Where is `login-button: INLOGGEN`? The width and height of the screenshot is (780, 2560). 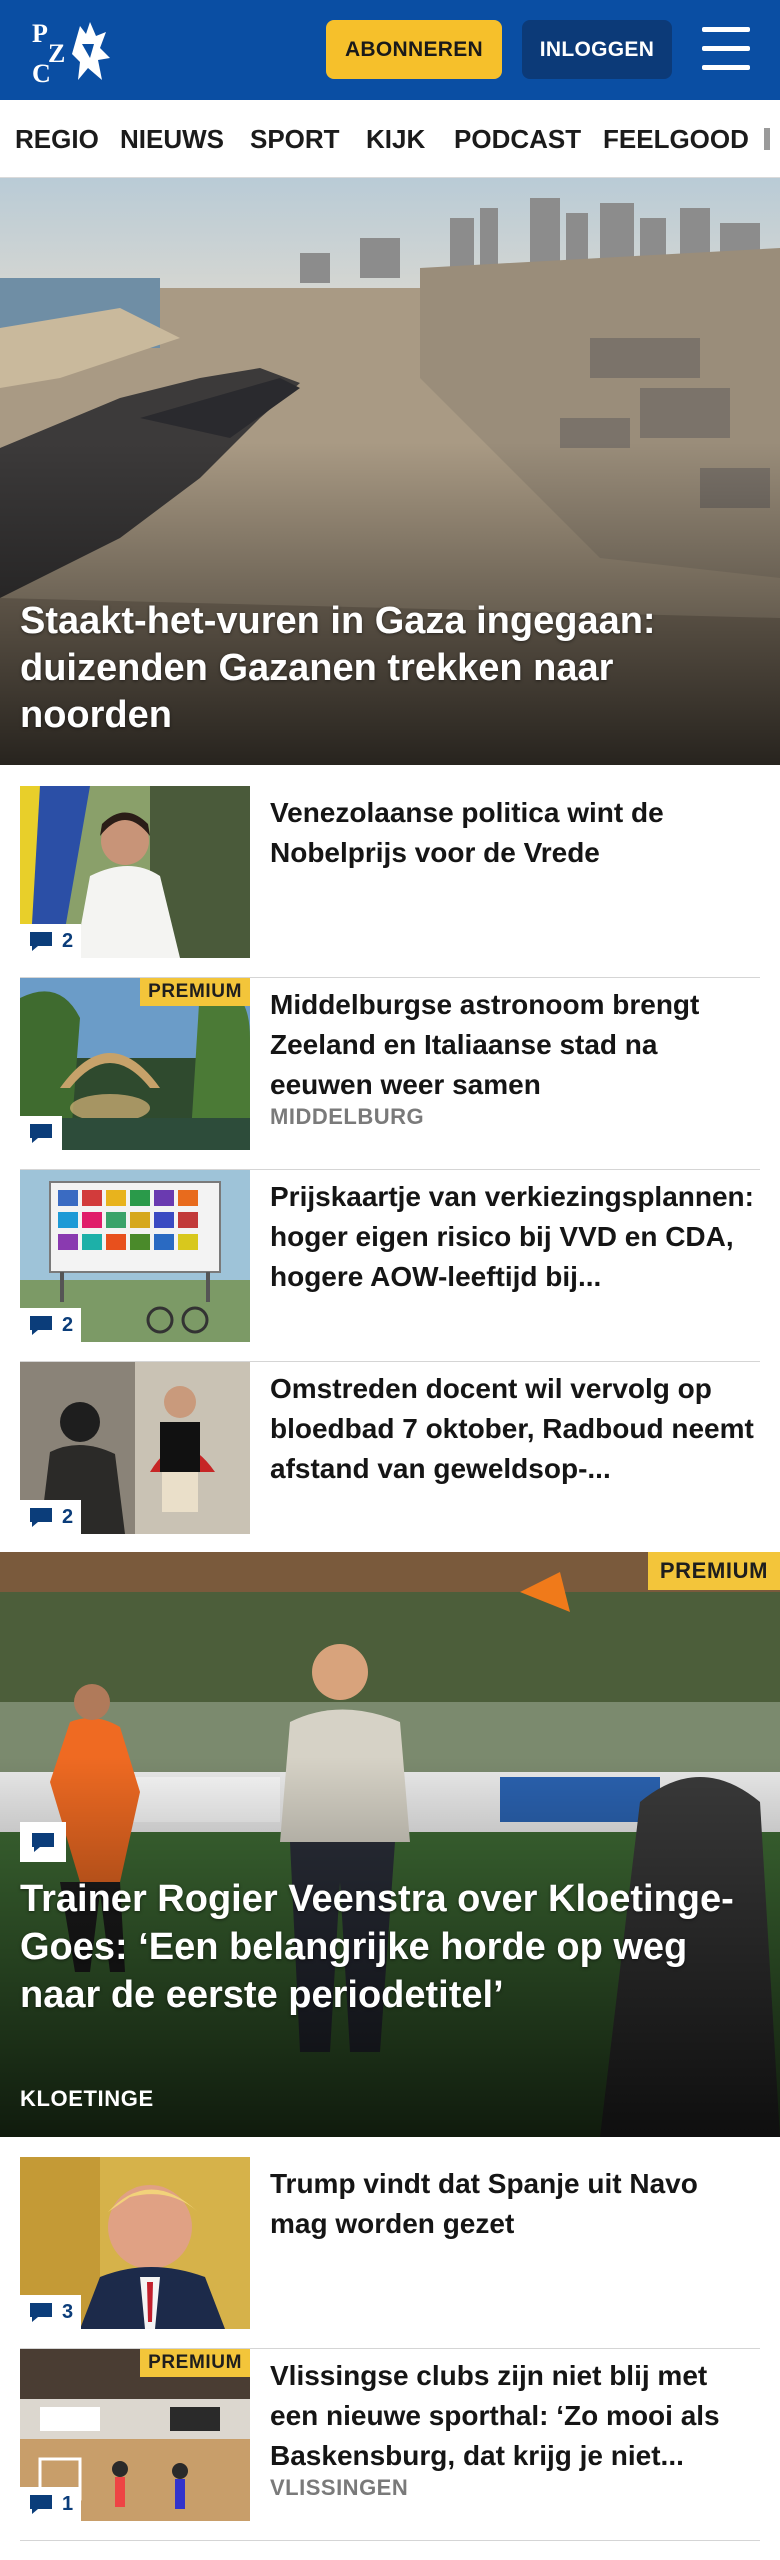 login-button: INLOGGEN is located at coordinates (597, 49).